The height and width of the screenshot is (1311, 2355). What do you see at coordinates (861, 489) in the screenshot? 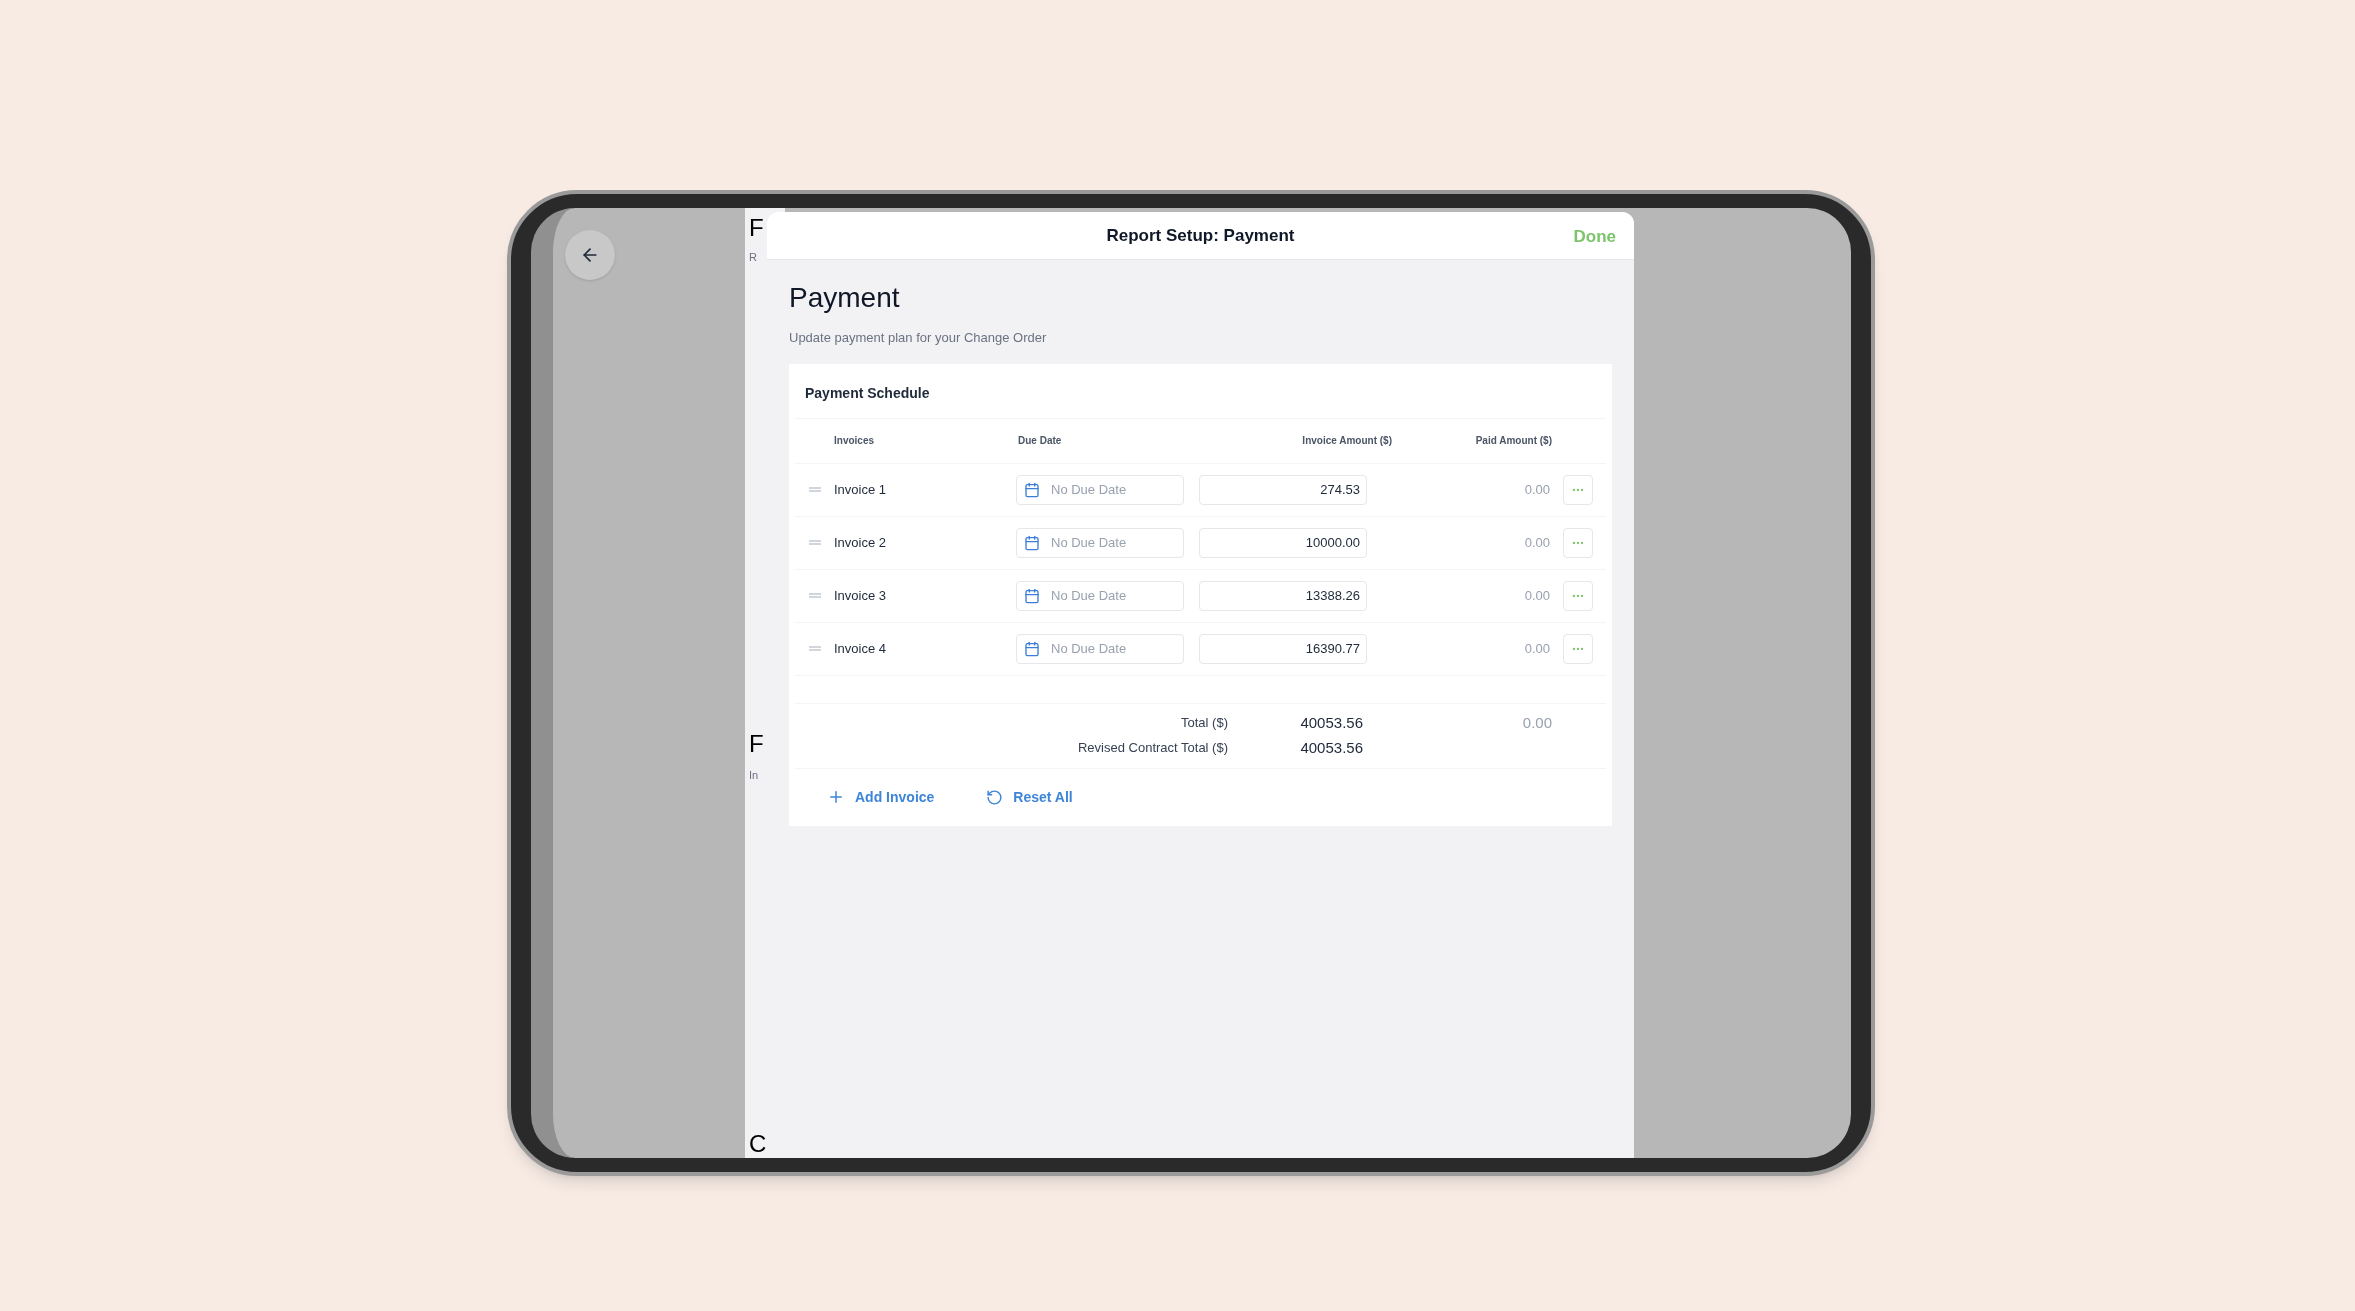
I see `invoice-name: Invoice 1` at bounding box center [861, 489].